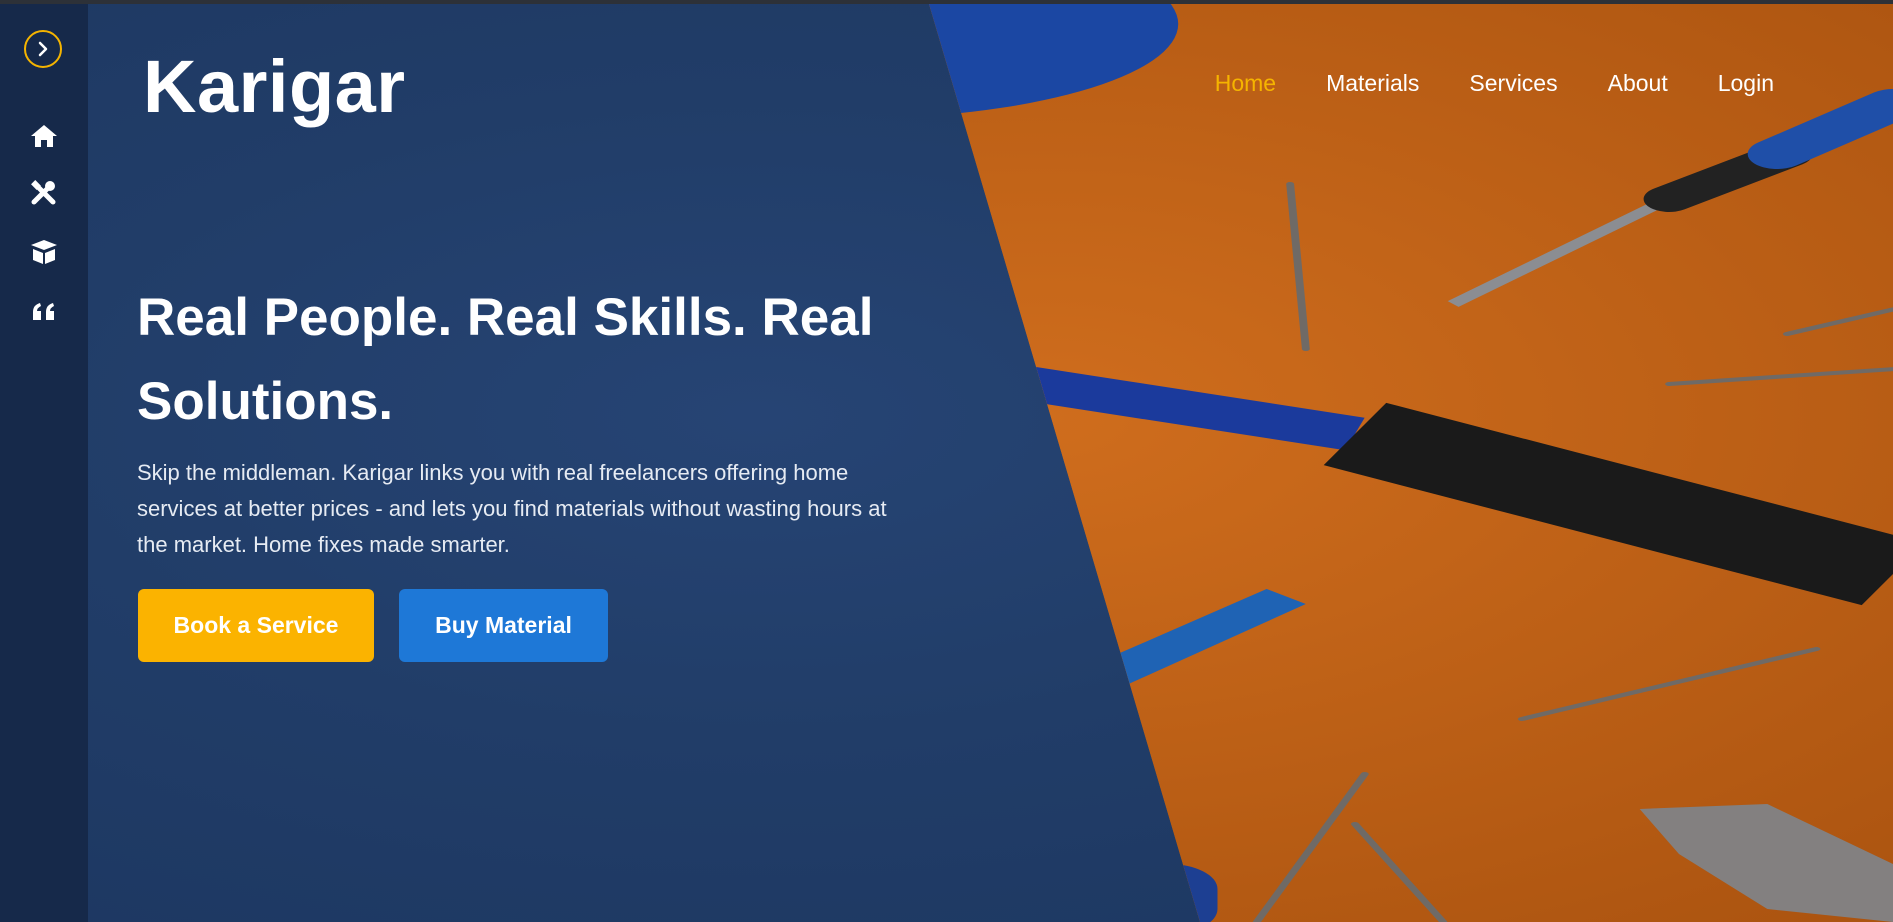  I want to click on nav-home: Home, so click(1245, 83).